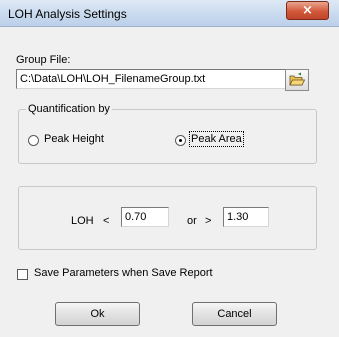  I want to click on or-label: or, so click(192, 221).